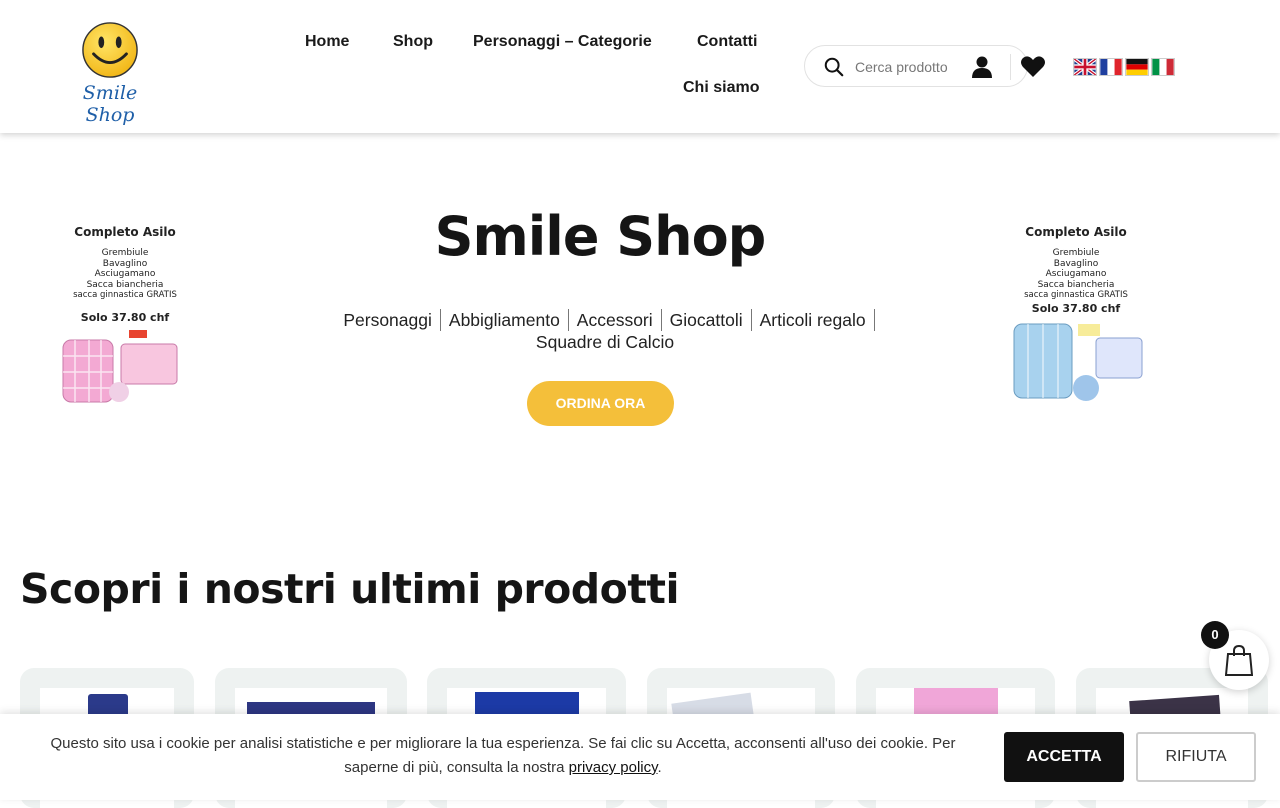 The width and height of the screenshot is (1280, 808). What do you see at coordinates (562, 42) in the screenshot?
I see `nav-personaggi-categorie: Personaggi – Categorie` at bounding box center [562, 42].